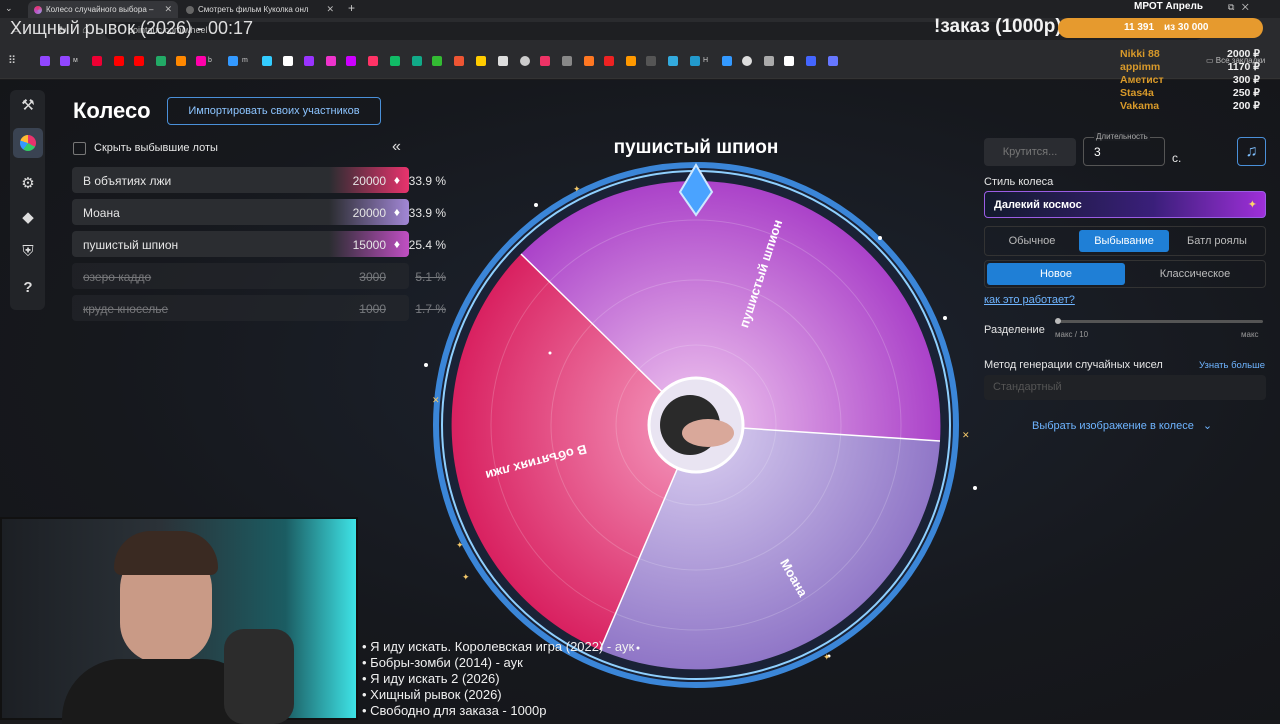  What do you see at coordinates (210, 60) in the screenshot?
I see `bookmark-label: b` at bounding box center [210, 60].